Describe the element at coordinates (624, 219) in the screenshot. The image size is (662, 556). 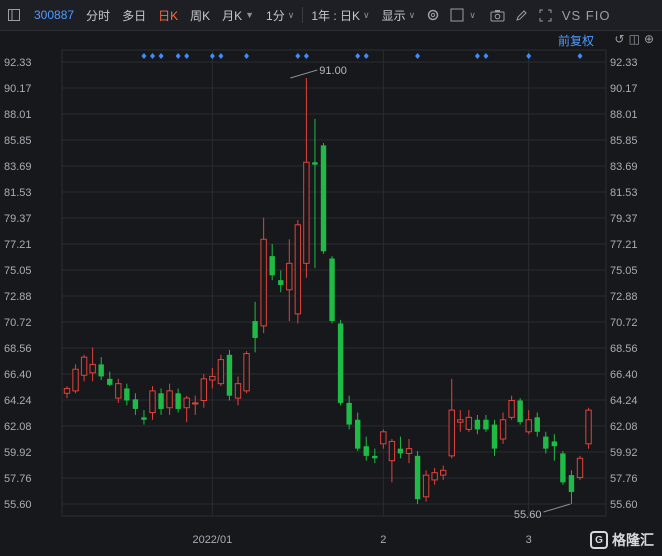
I see `y-tick-right: 79.37` at that location.